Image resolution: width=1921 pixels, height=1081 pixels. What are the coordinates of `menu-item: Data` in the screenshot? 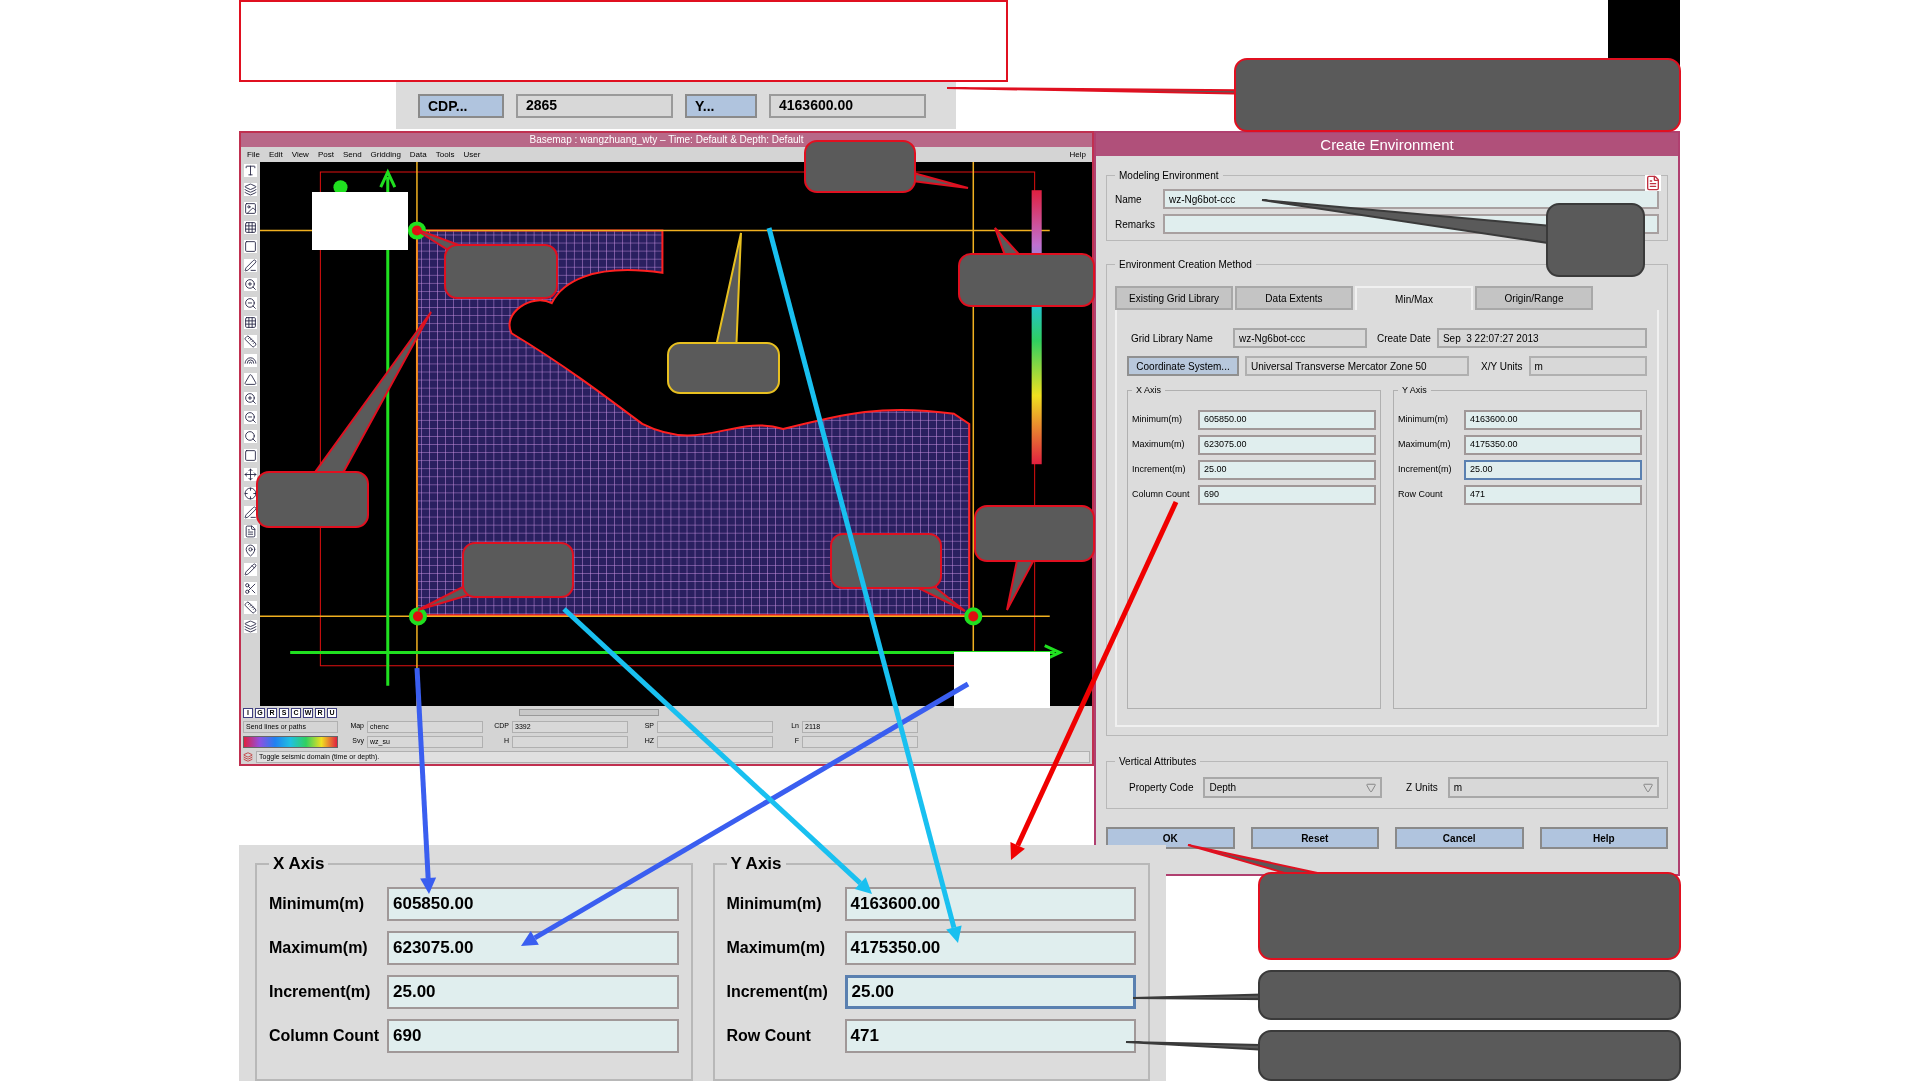 It's located at (418, 154).